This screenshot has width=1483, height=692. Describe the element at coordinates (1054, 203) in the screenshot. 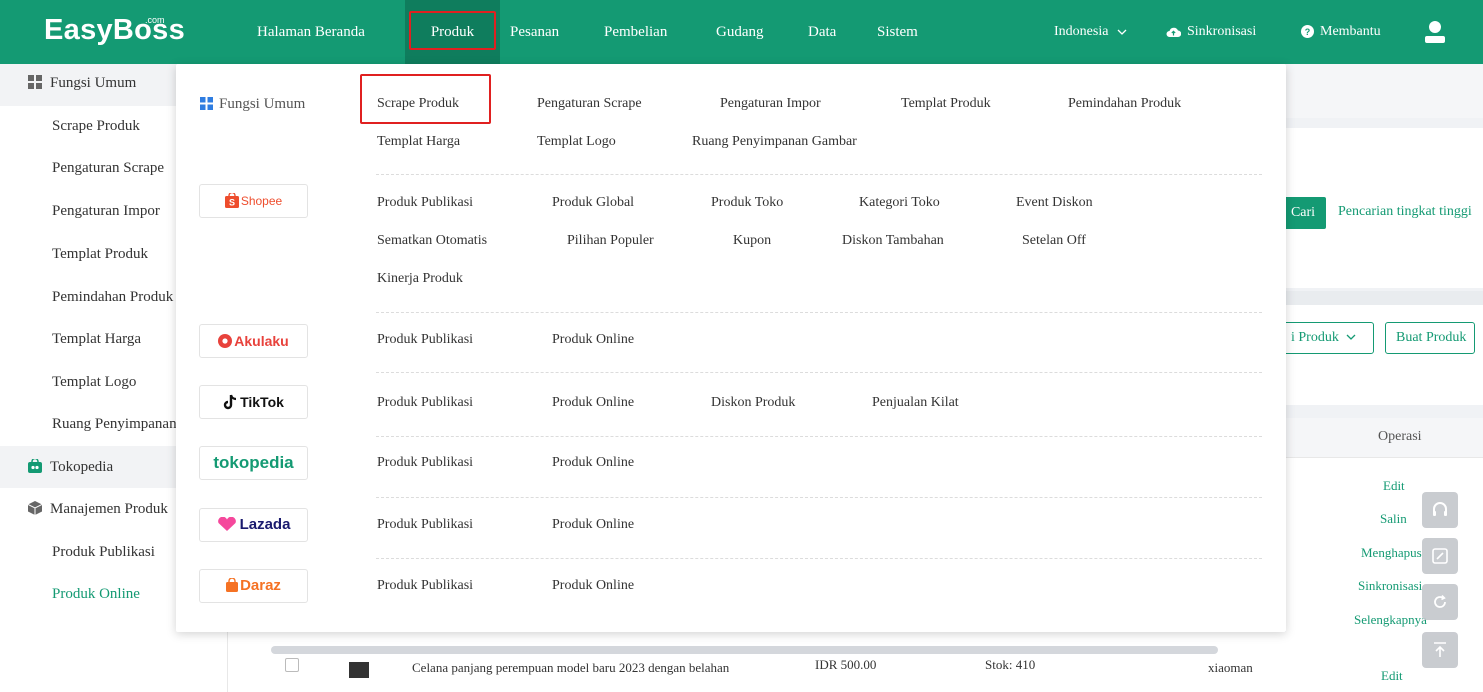

I see `menu-link-shopee-event-diskon: Event Diskon` at that location.